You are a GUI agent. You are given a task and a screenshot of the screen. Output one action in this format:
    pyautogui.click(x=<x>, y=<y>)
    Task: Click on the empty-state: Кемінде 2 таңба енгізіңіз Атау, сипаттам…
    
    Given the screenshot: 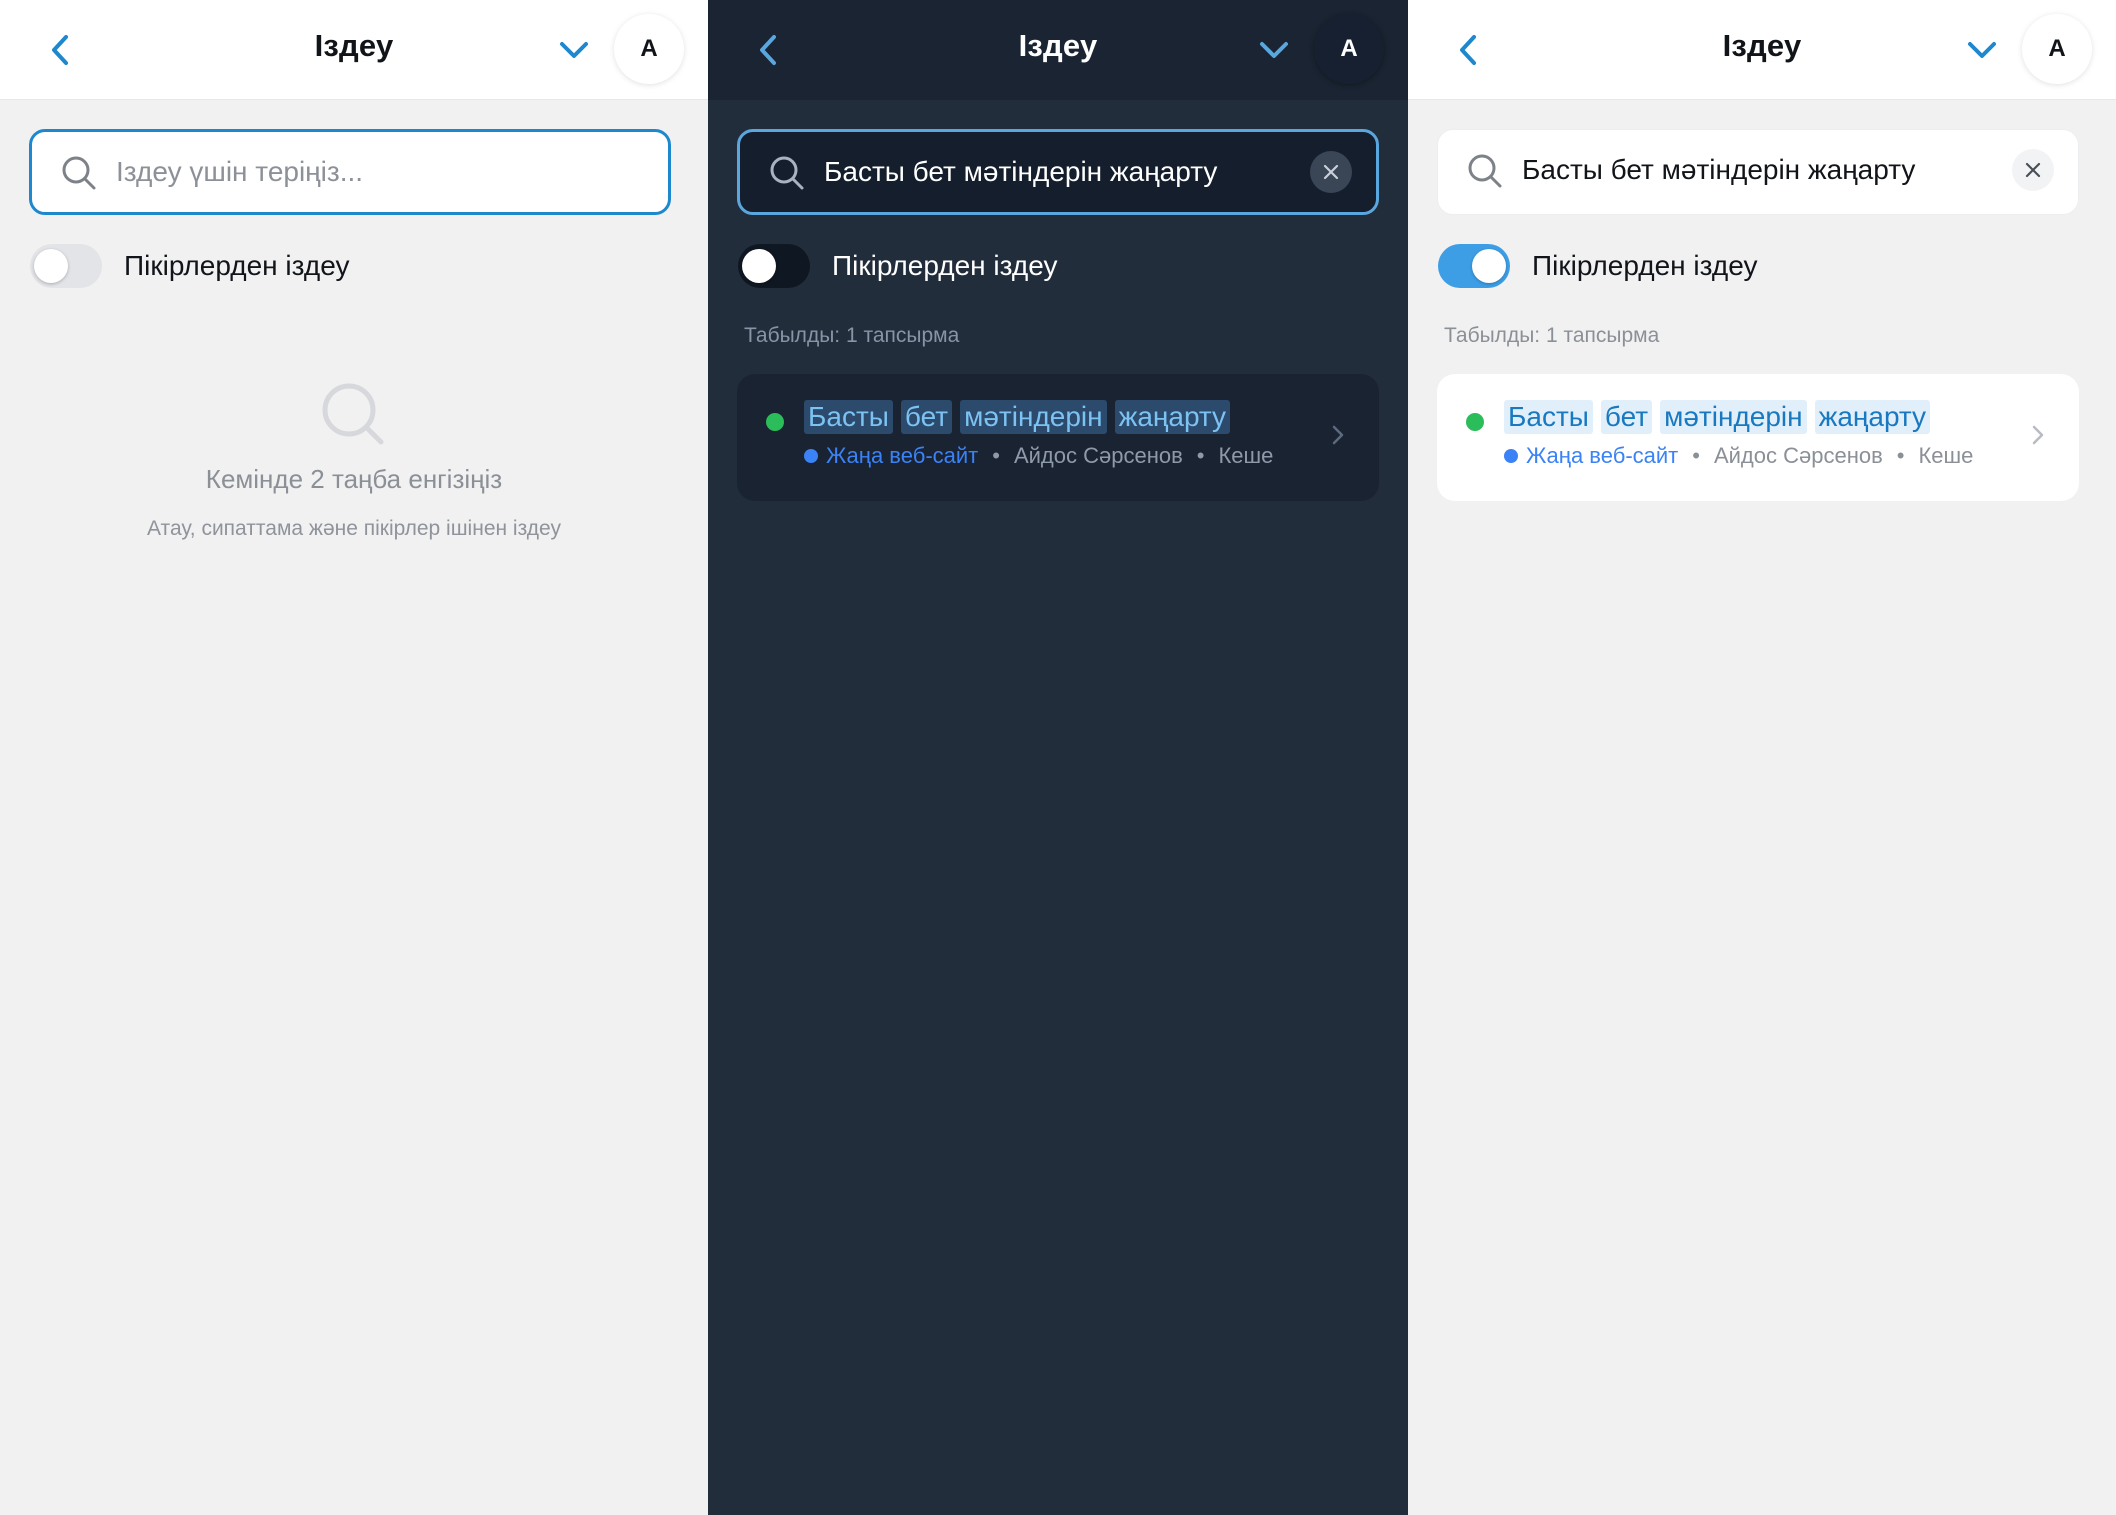 What is the action you would take?
    pyautogui.click(x=354, y=460)
    